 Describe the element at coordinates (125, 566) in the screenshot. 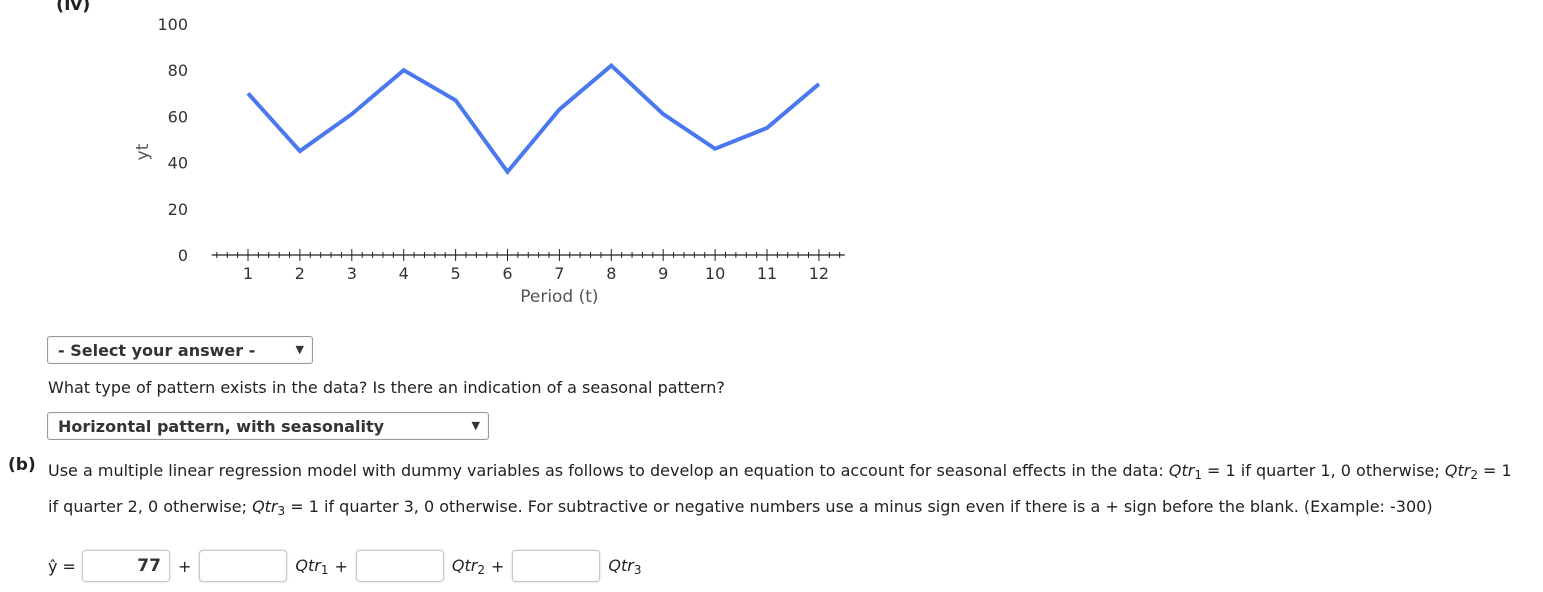

I see `intercept-input: 77` at that location.